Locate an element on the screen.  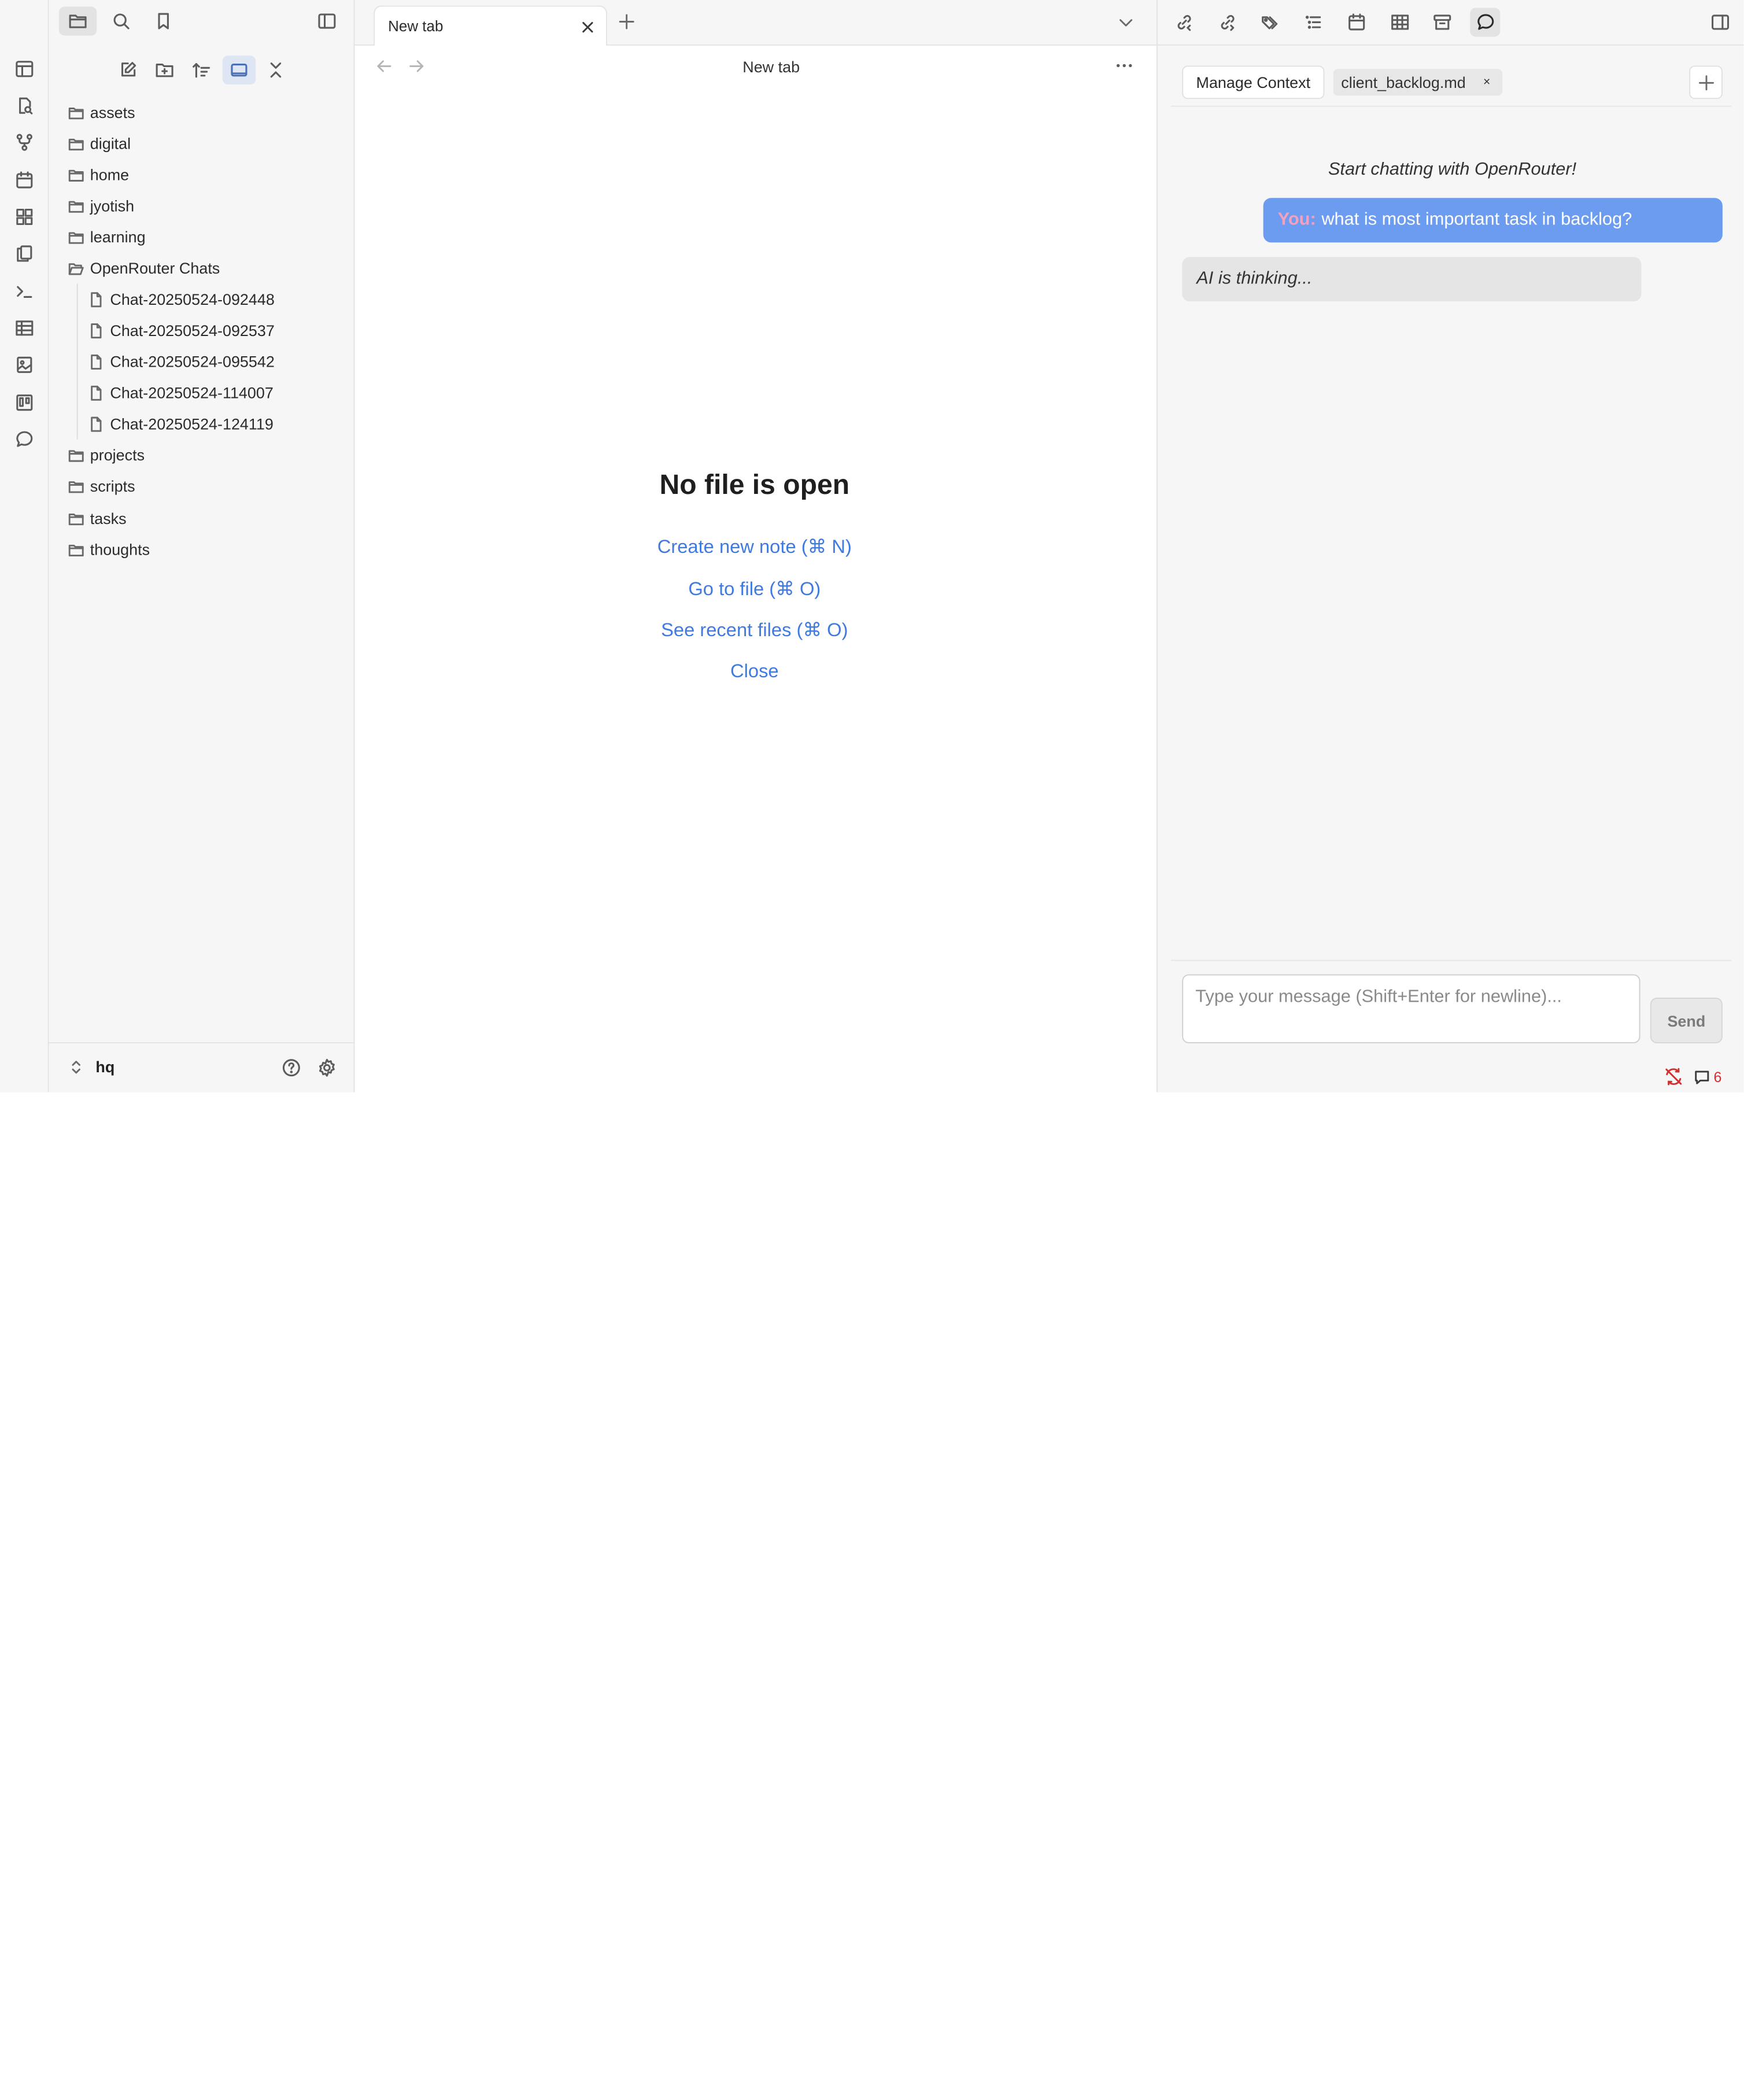
folder-learning: learning is located at coordinates (107, 237).